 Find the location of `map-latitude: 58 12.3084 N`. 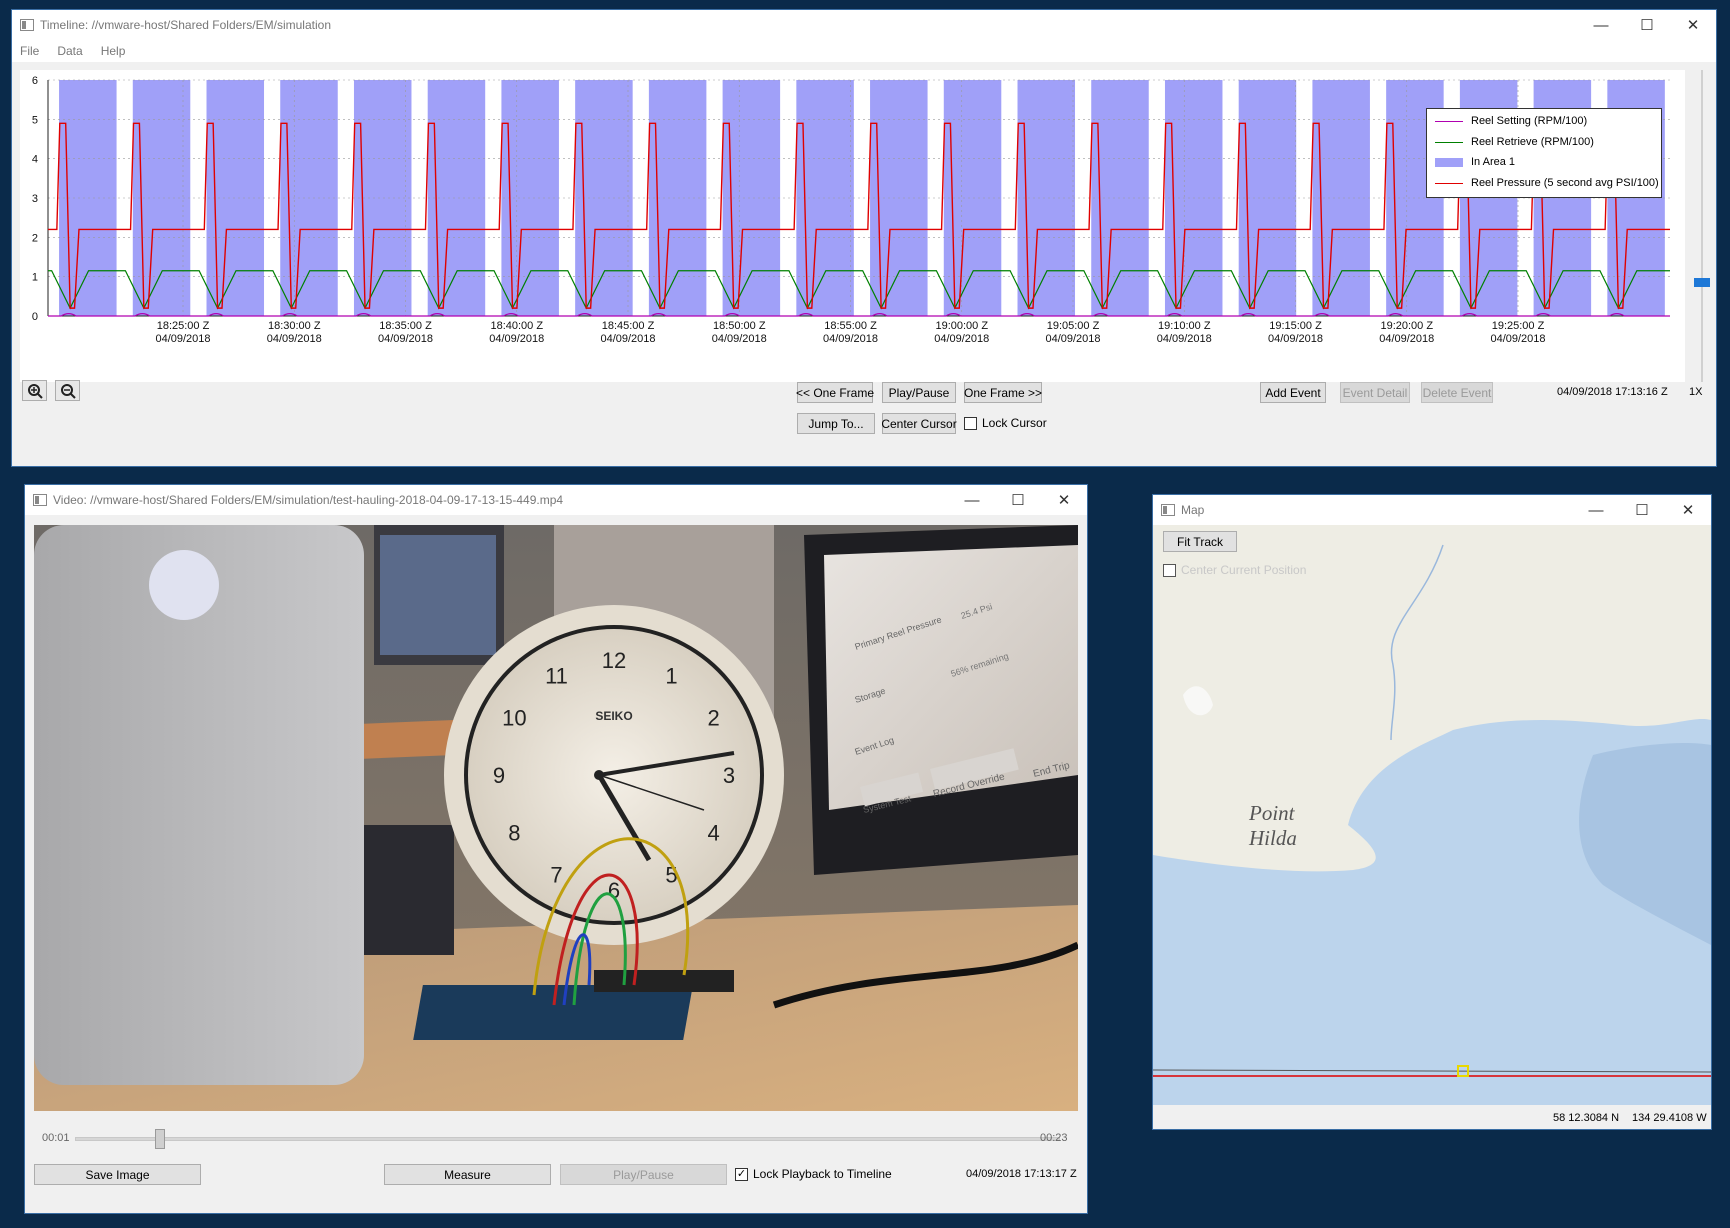

map-latitude: 58 12.3084 N is located at coordinates (1586, 1118).